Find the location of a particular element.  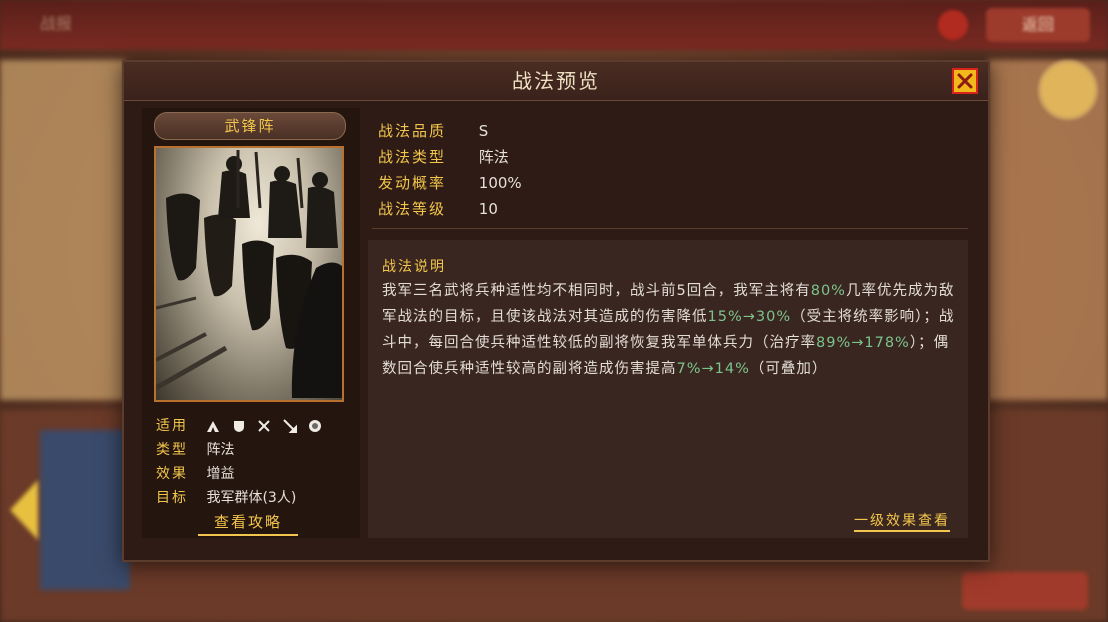

stats-divider is located at coordinates (670, 228).